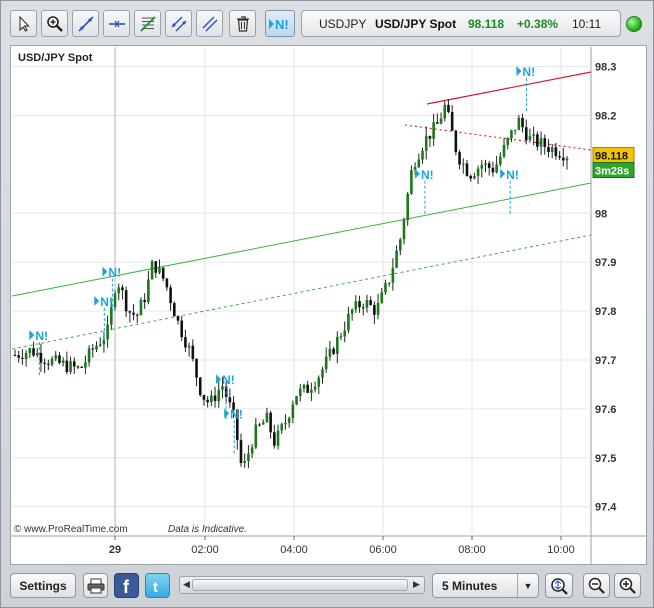  I want to click on instrument-change: +0.38%, so click(538, 24).